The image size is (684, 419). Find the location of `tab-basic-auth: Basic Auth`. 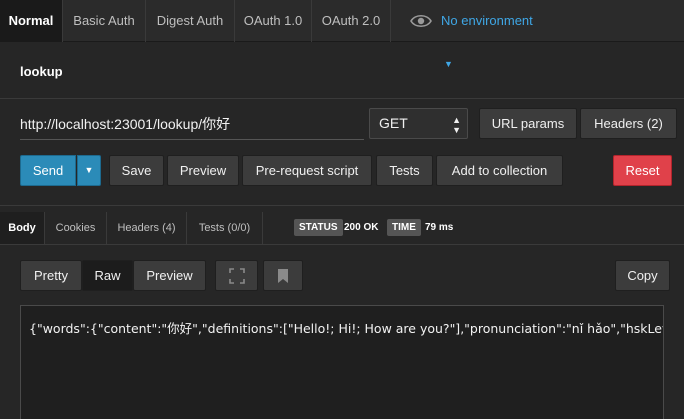

tab-basic-auth: Basic Auth is located at coordinates (104, 21).